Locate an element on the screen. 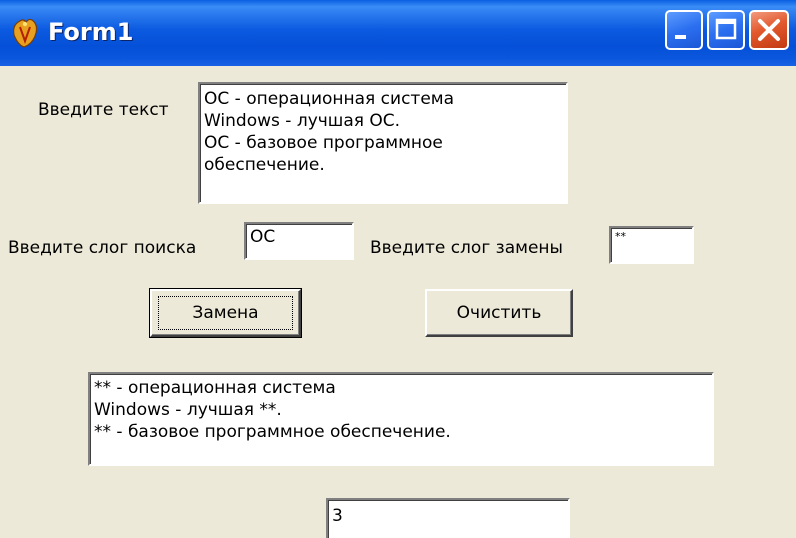 Image resolution: width=796 pixels, height=538 pixels. replace-syllable-value: ** is located at coordinates (620, 236).